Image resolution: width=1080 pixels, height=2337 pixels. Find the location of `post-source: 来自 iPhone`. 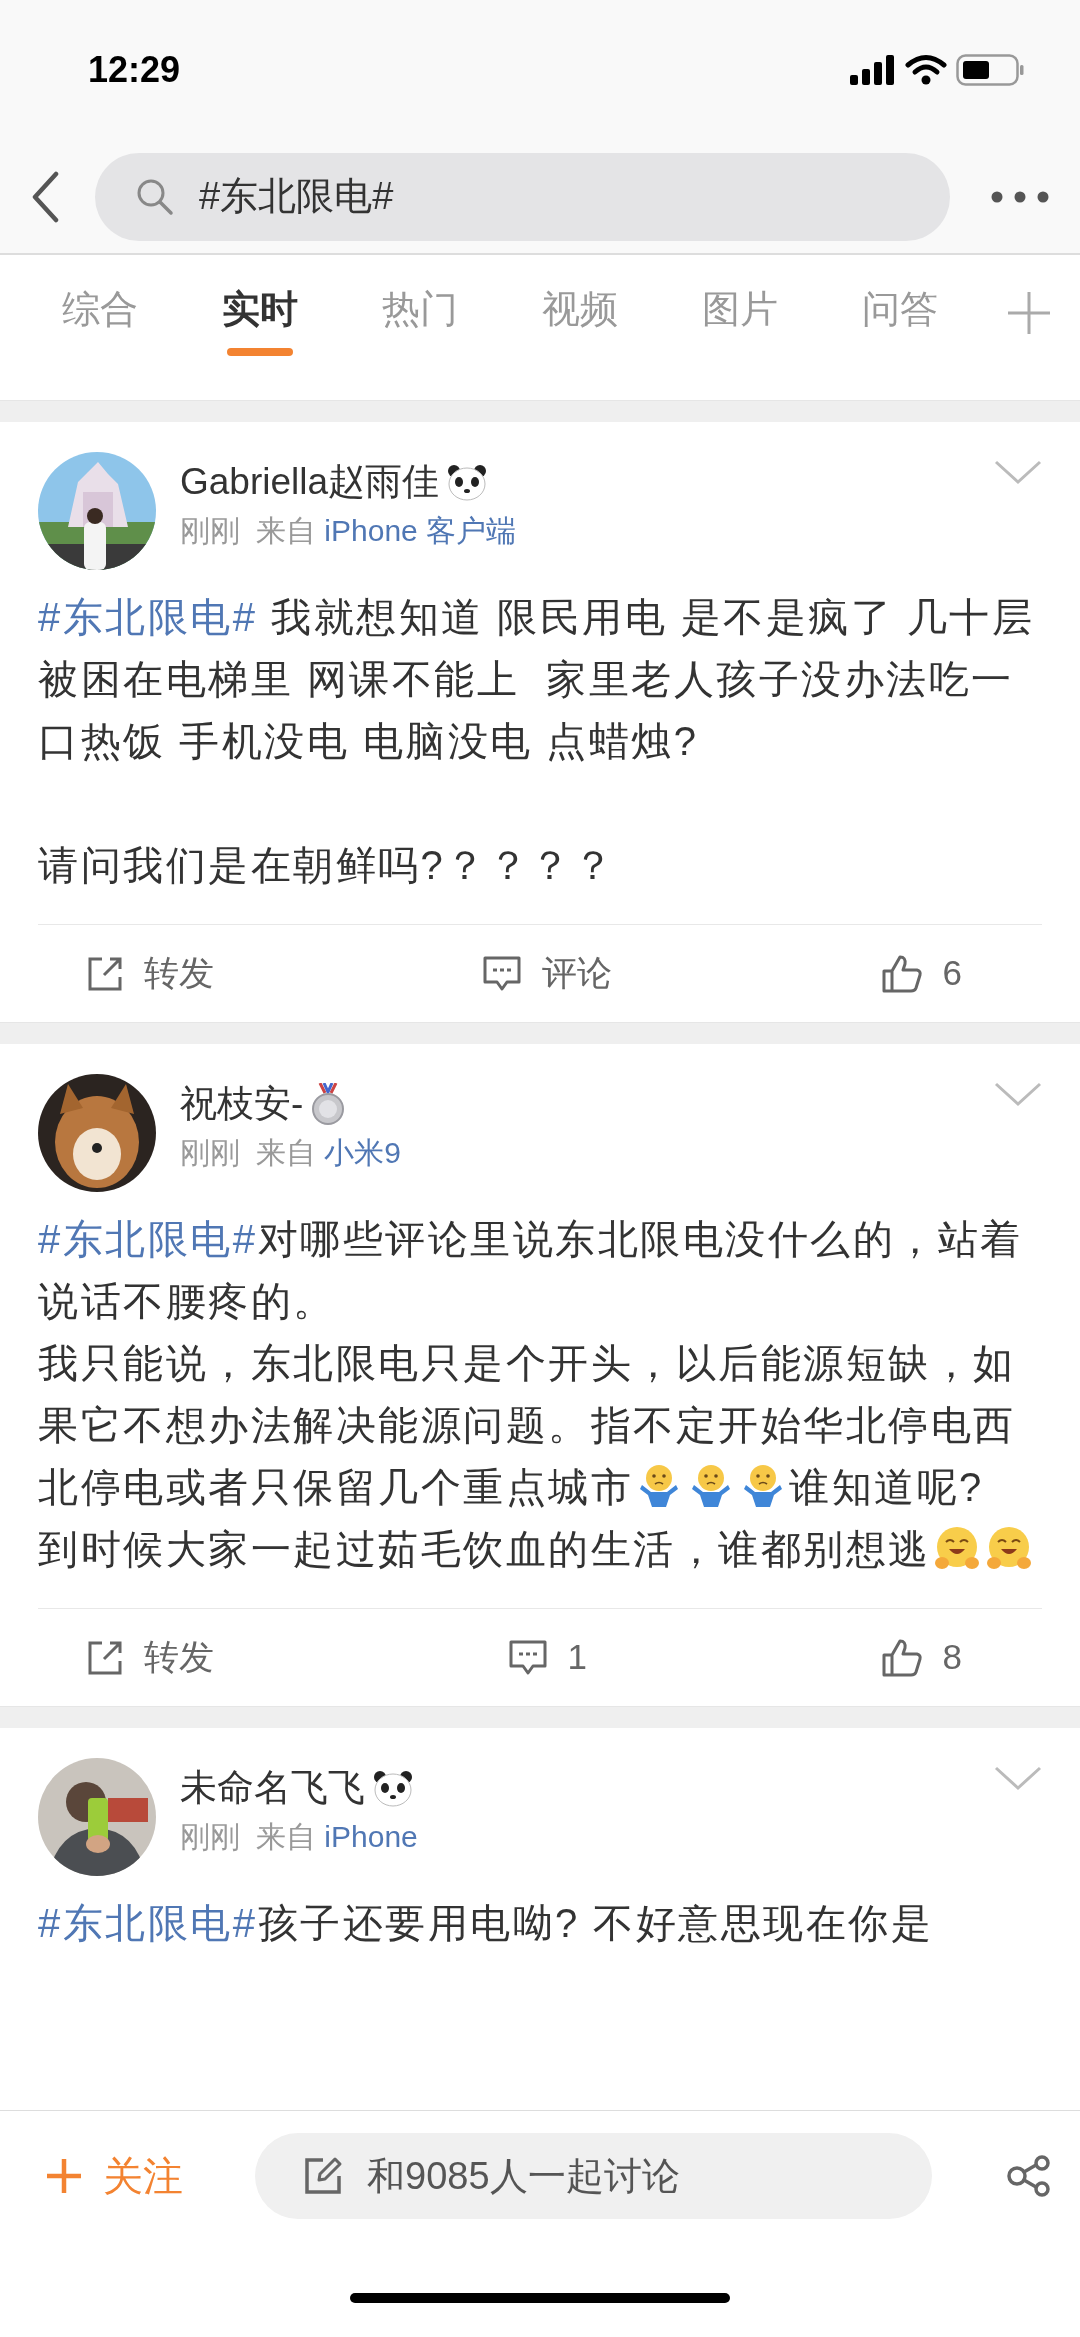

post-source: 来自 iPhone is located at coordinates (337, 1837).